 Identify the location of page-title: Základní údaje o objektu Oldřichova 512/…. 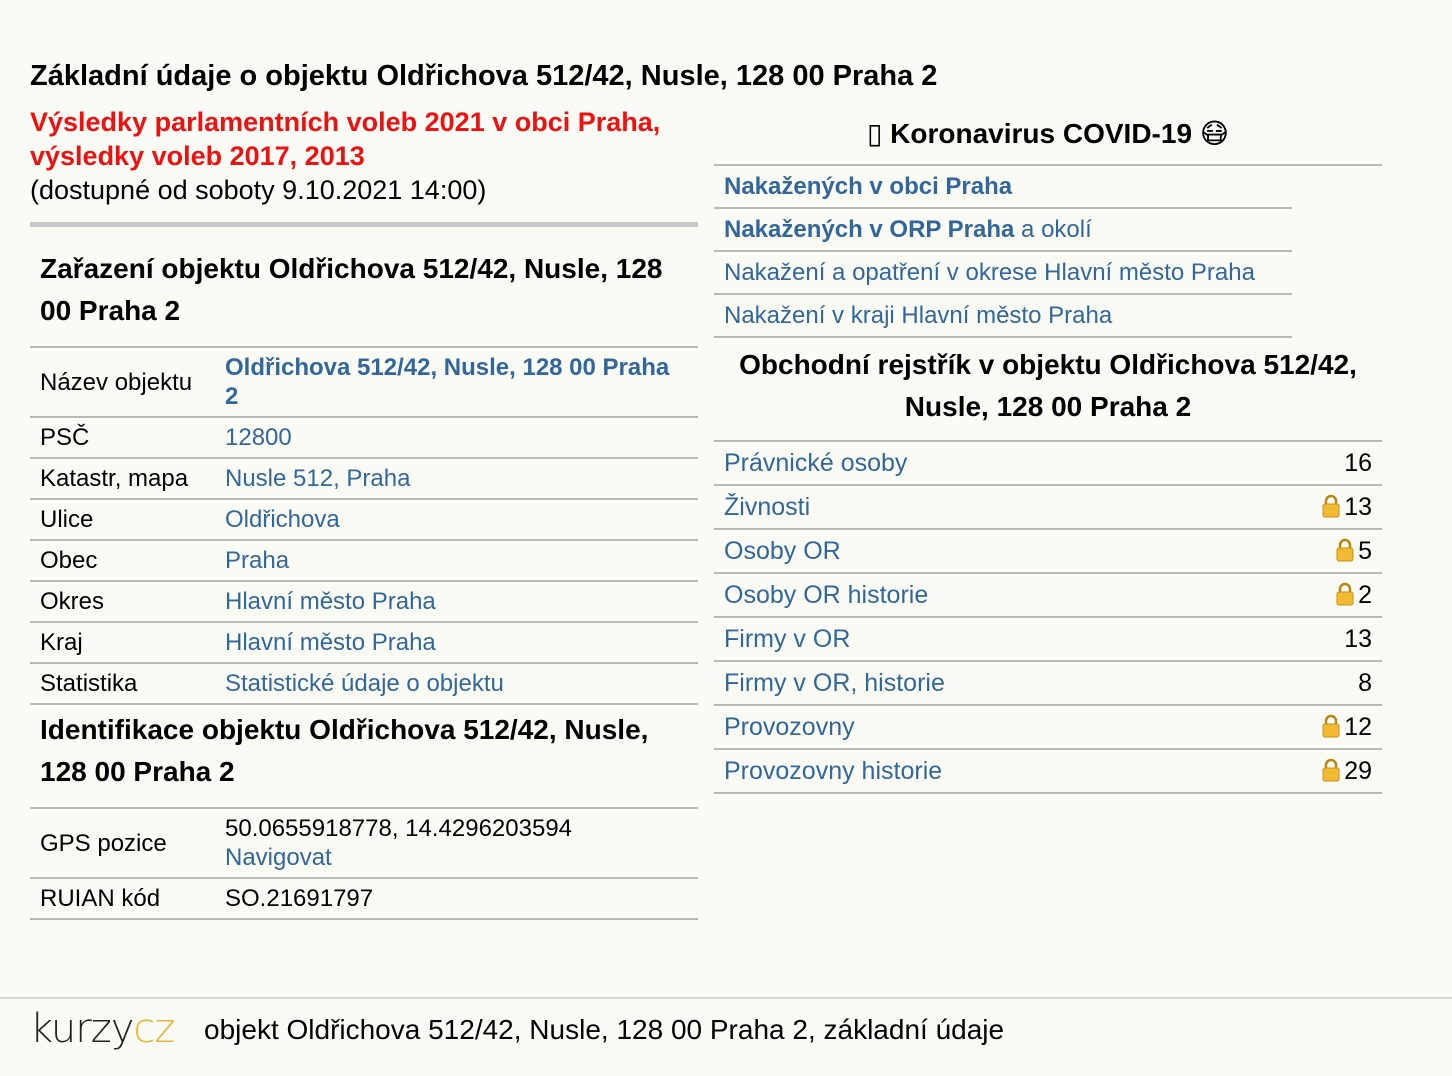
(484, 76).